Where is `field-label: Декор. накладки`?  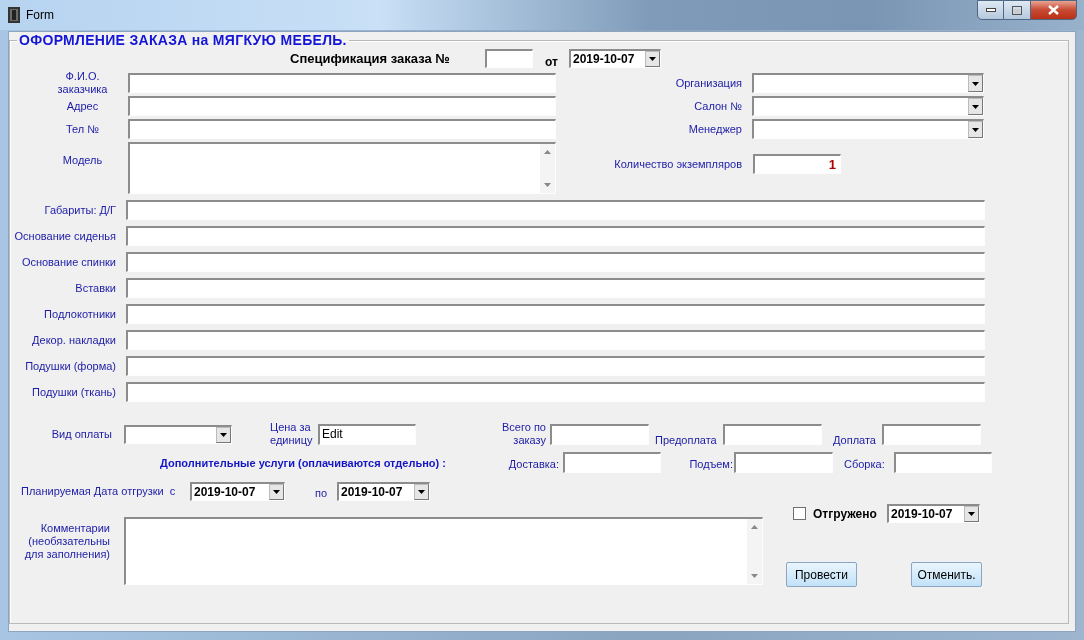
field-label: Декор. накладки is located at coordinates (73, 340).